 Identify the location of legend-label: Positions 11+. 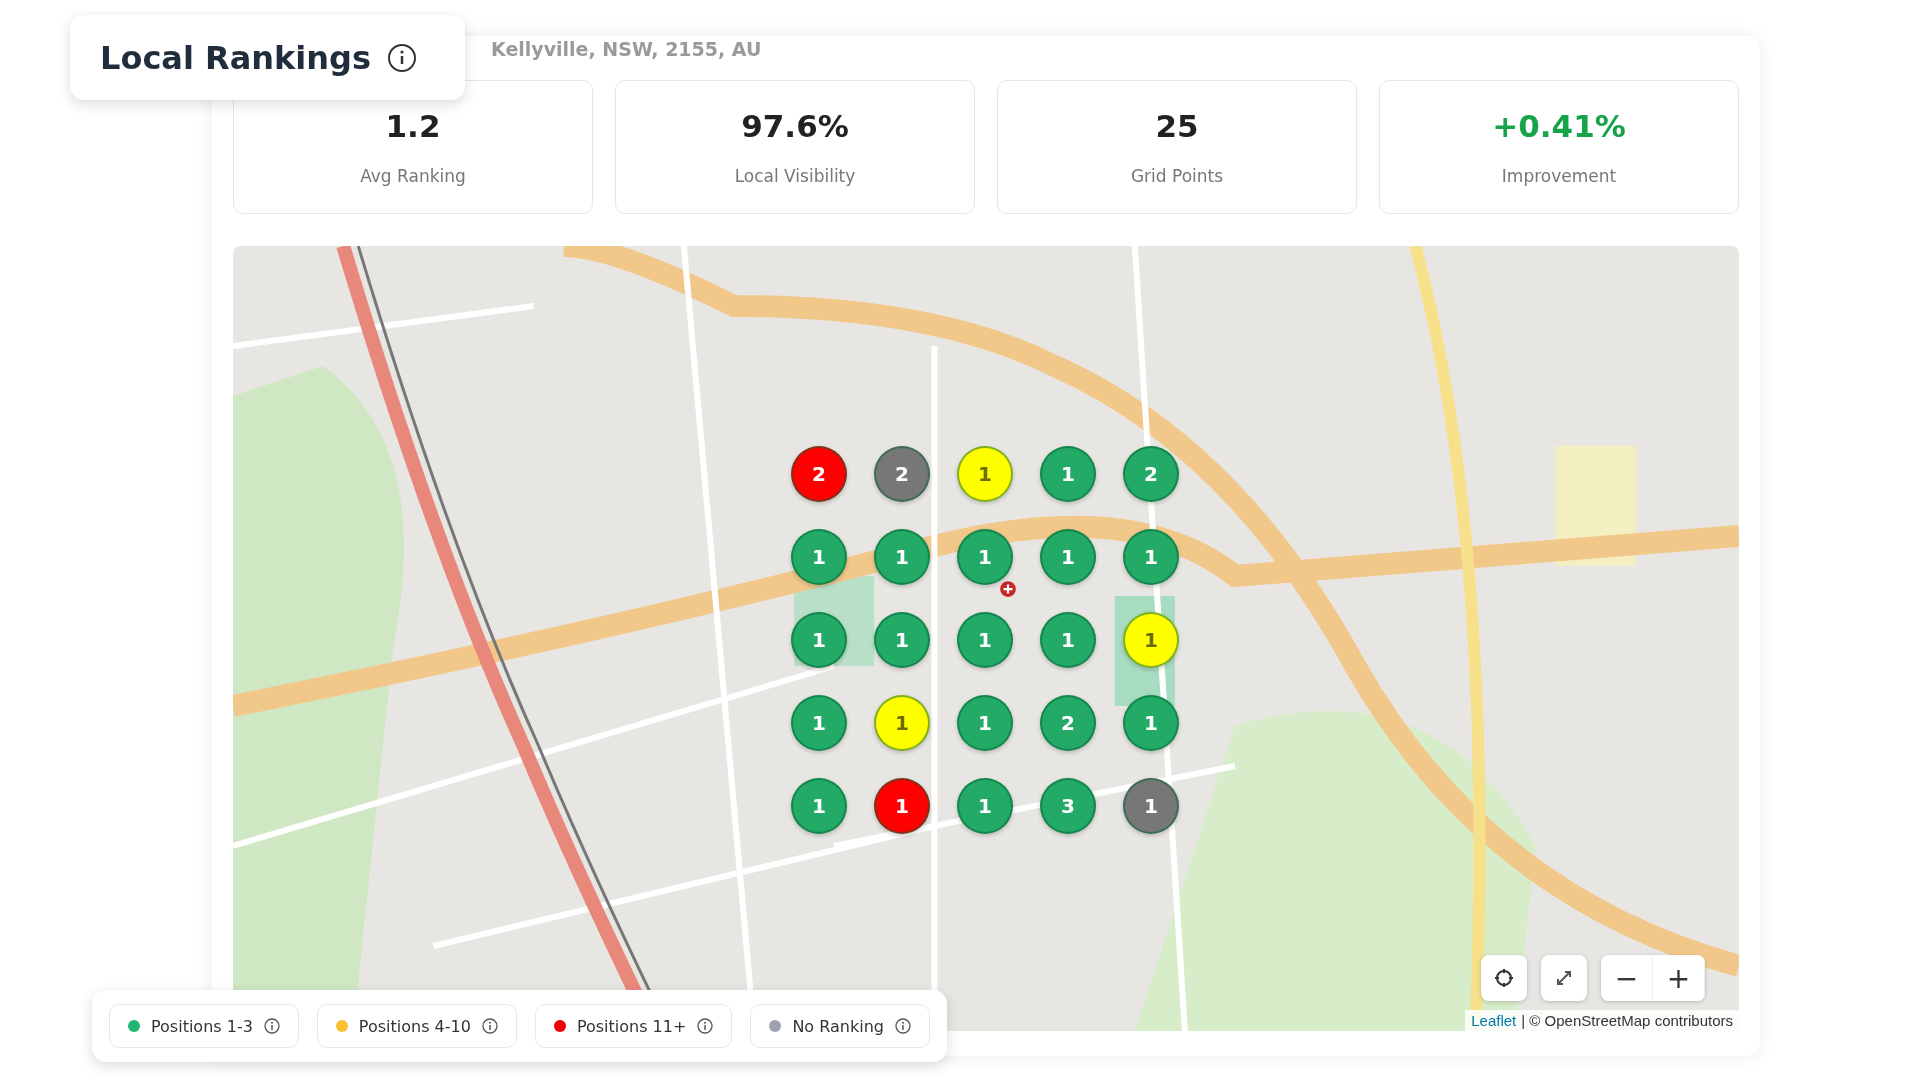
(631, 1026).